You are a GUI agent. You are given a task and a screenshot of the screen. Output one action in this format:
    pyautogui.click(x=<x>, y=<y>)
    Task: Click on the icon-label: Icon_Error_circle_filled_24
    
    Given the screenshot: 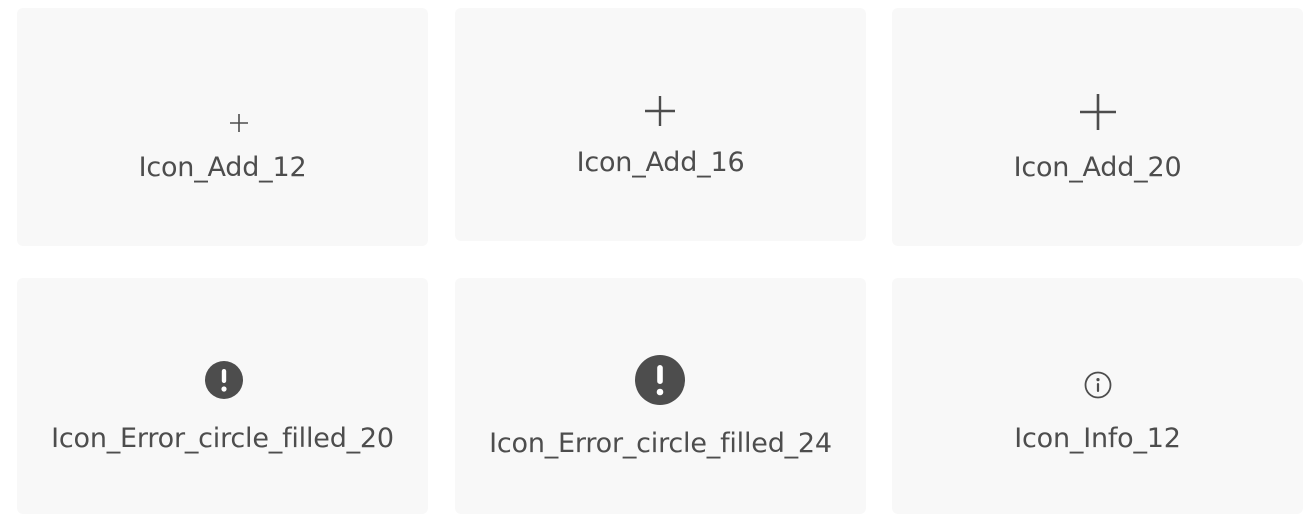 What is the action you would take?
    pyautogui.click(x=660, y=443)
    